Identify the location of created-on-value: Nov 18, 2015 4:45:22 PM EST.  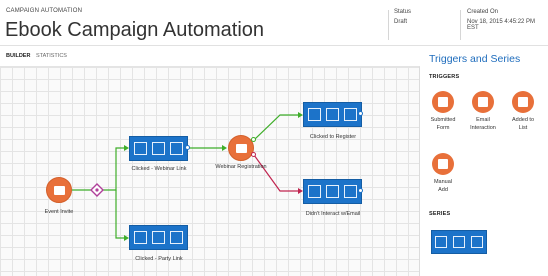
(501, 25).